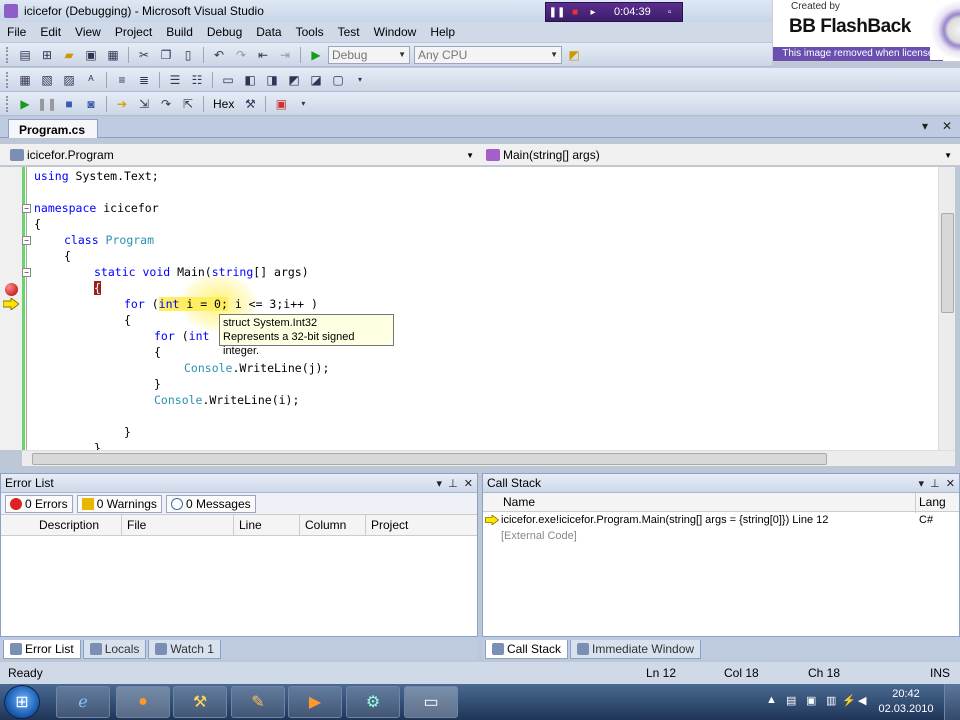 The width and height of the screenshot is (960, 720). What do you see at coordinates (122, 80) in the screenshot?
I see `decrease-indent-icon: ≡` at bounding box center [122, 80].